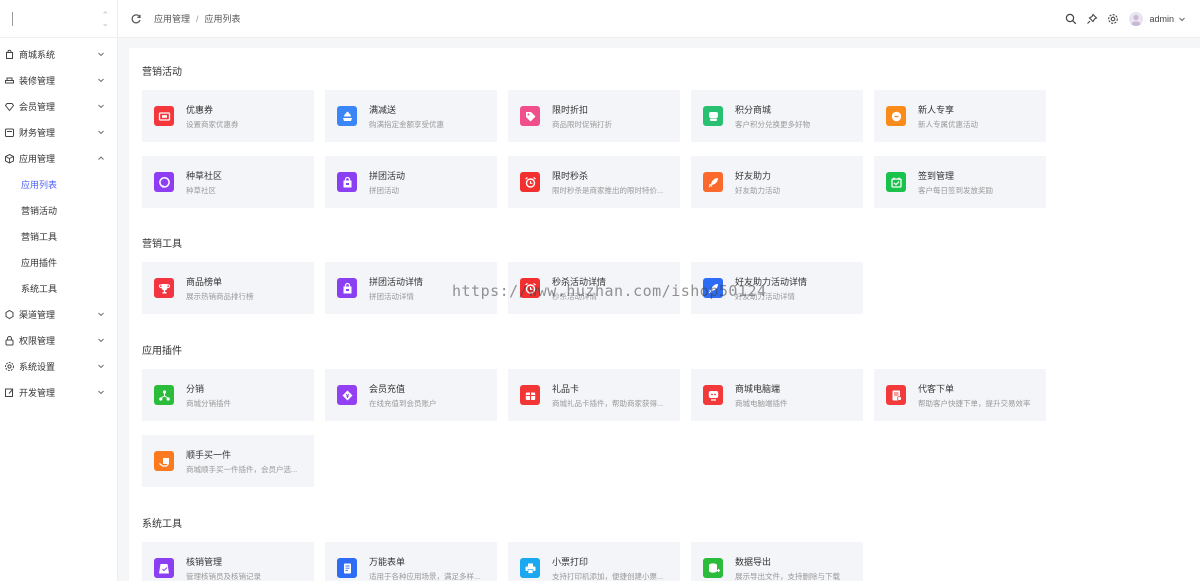 This screenshot has height=581, width=1200. I want to click on app-card-desc: 拼团活动详情, so click(391, 296).